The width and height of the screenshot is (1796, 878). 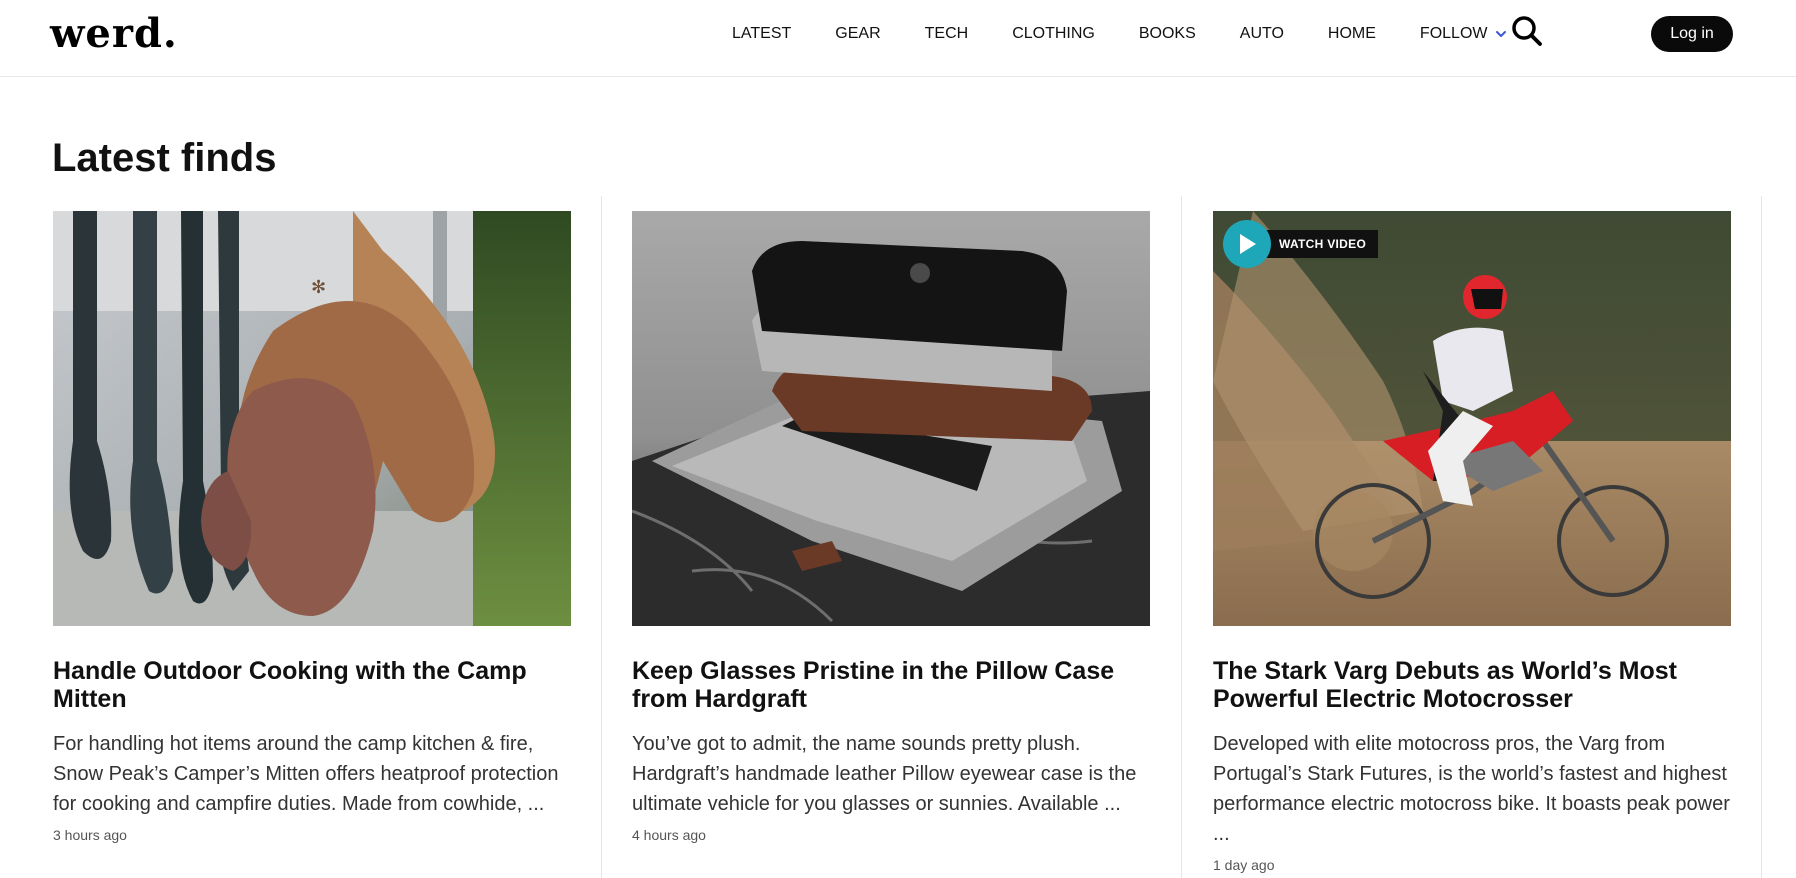 I want to click on nav-item-books: BOOKS, so click(x=1167, y=34).